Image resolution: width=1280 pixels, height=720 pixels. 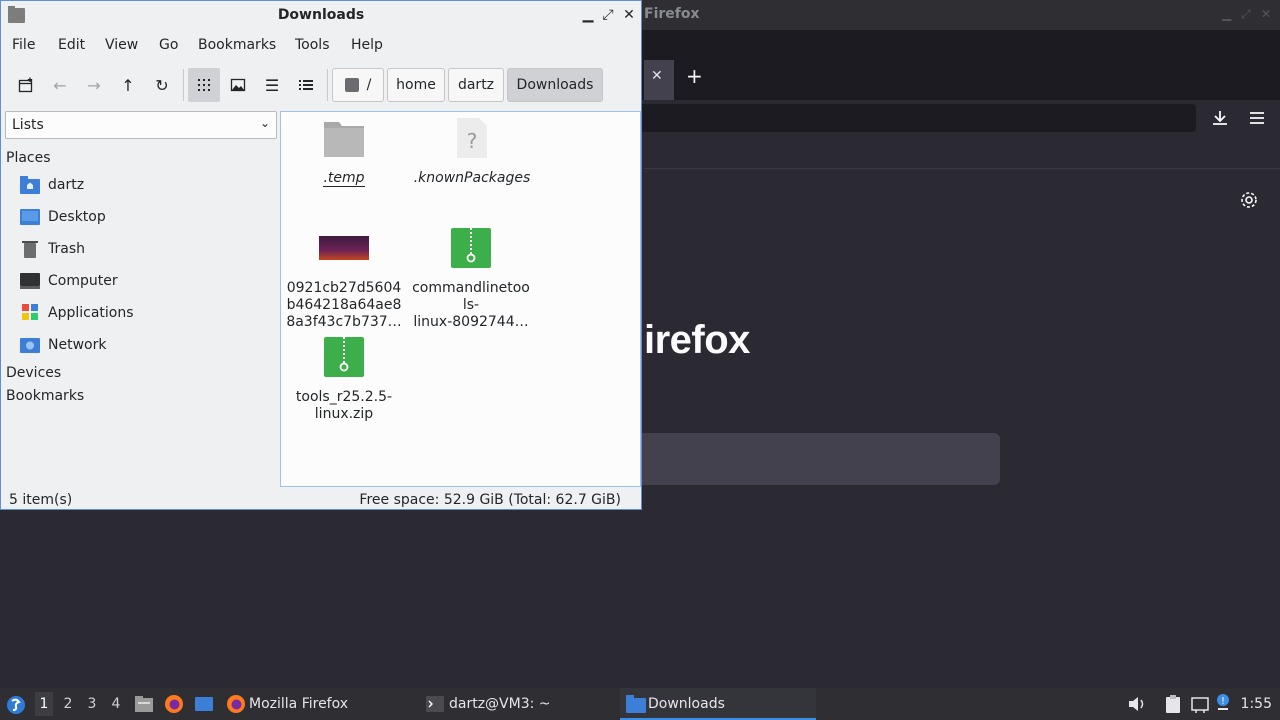 I want to click on task-label: dartz@VM3: ~, so click(x=500, y=704).